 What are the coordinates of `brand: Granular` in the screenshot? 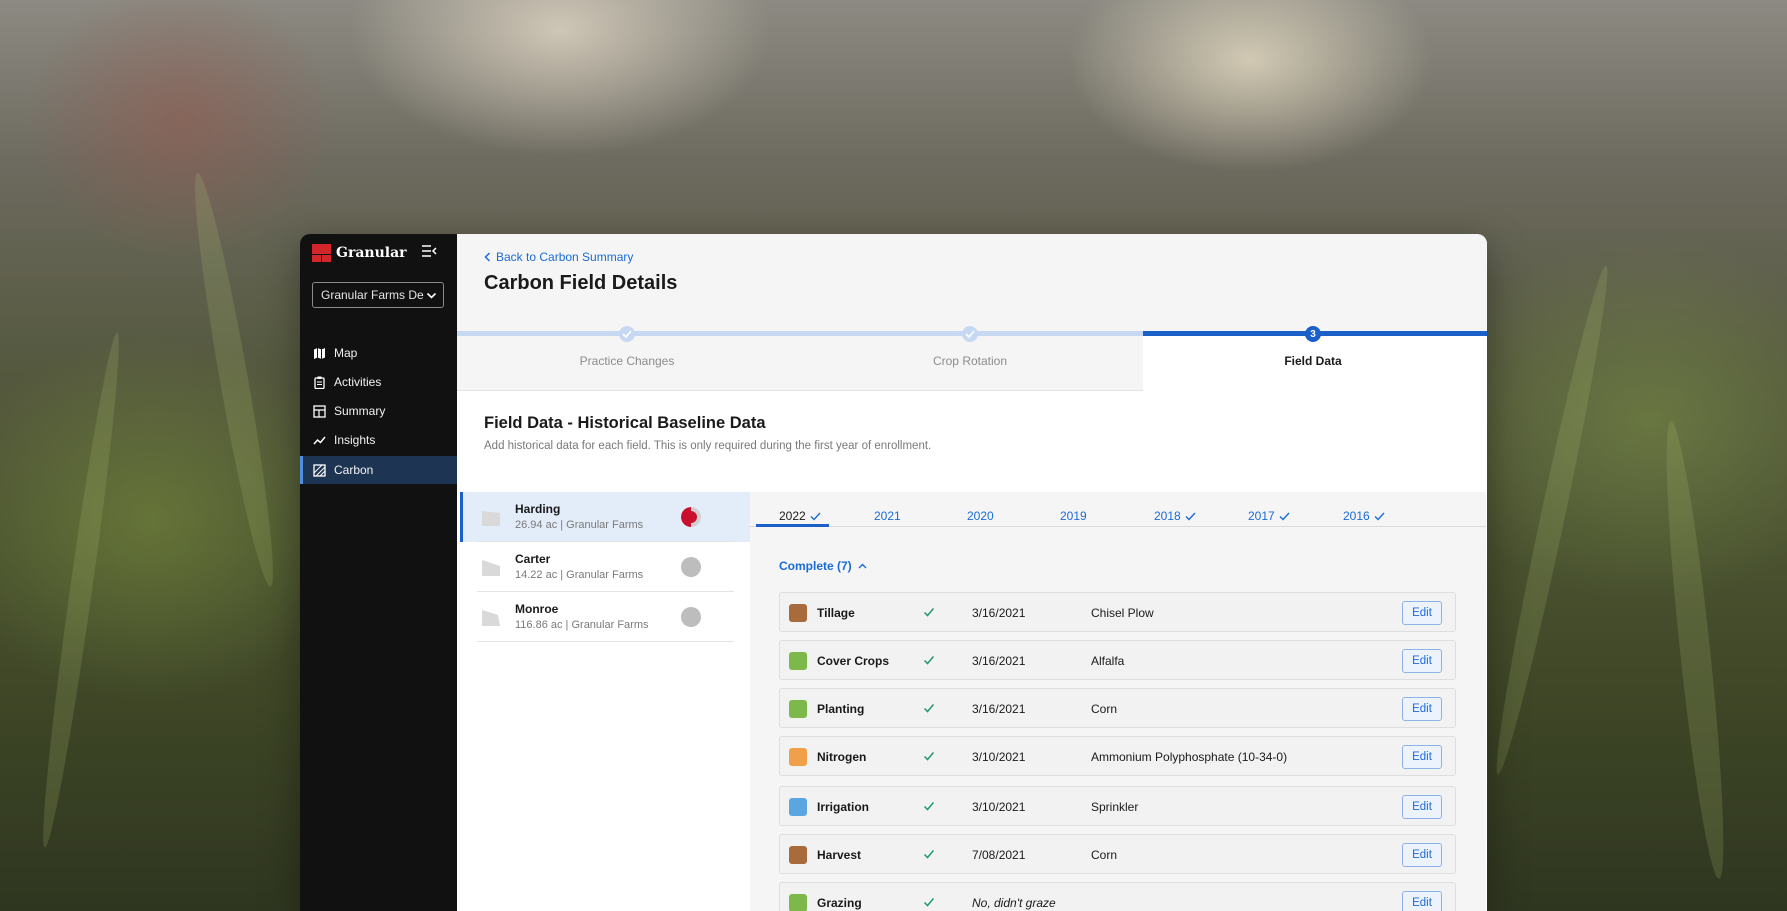 It's located at (359, 253).